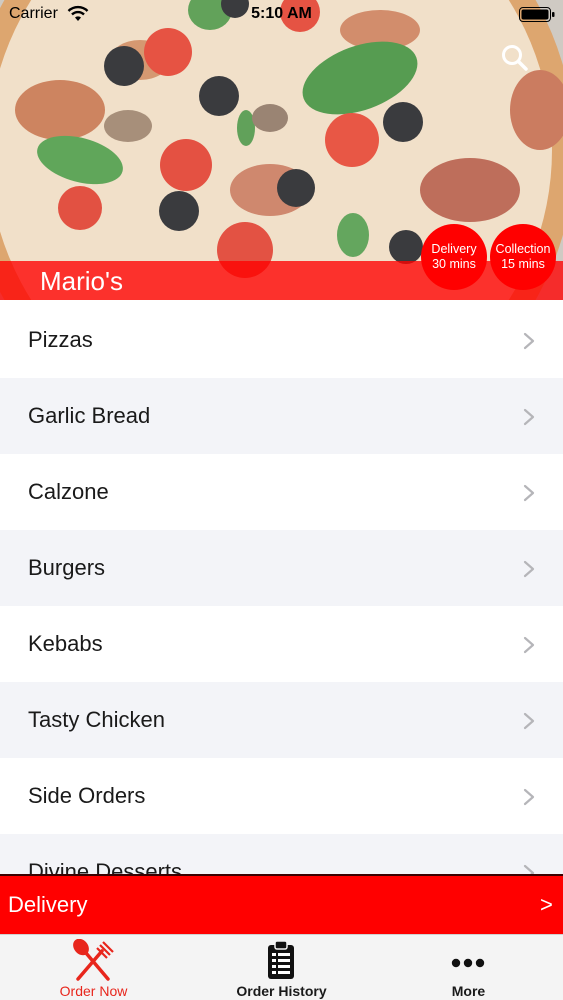 The height and width of the screenshot is (1000, 563). I want to click on menu-item-label: Kebabs, so click(65, 643).